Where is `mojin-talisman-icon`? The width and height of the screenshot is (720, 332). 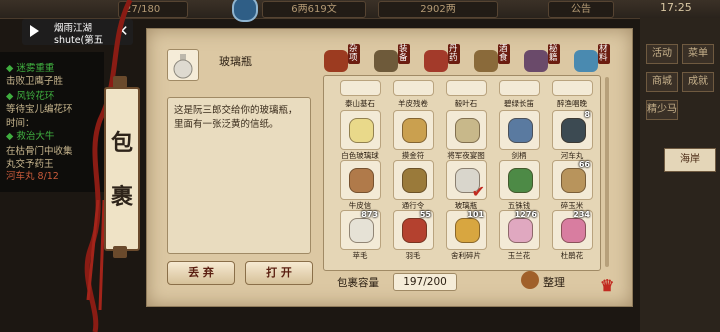 mojin-talisman-icon is located at coordinates (414, 130).